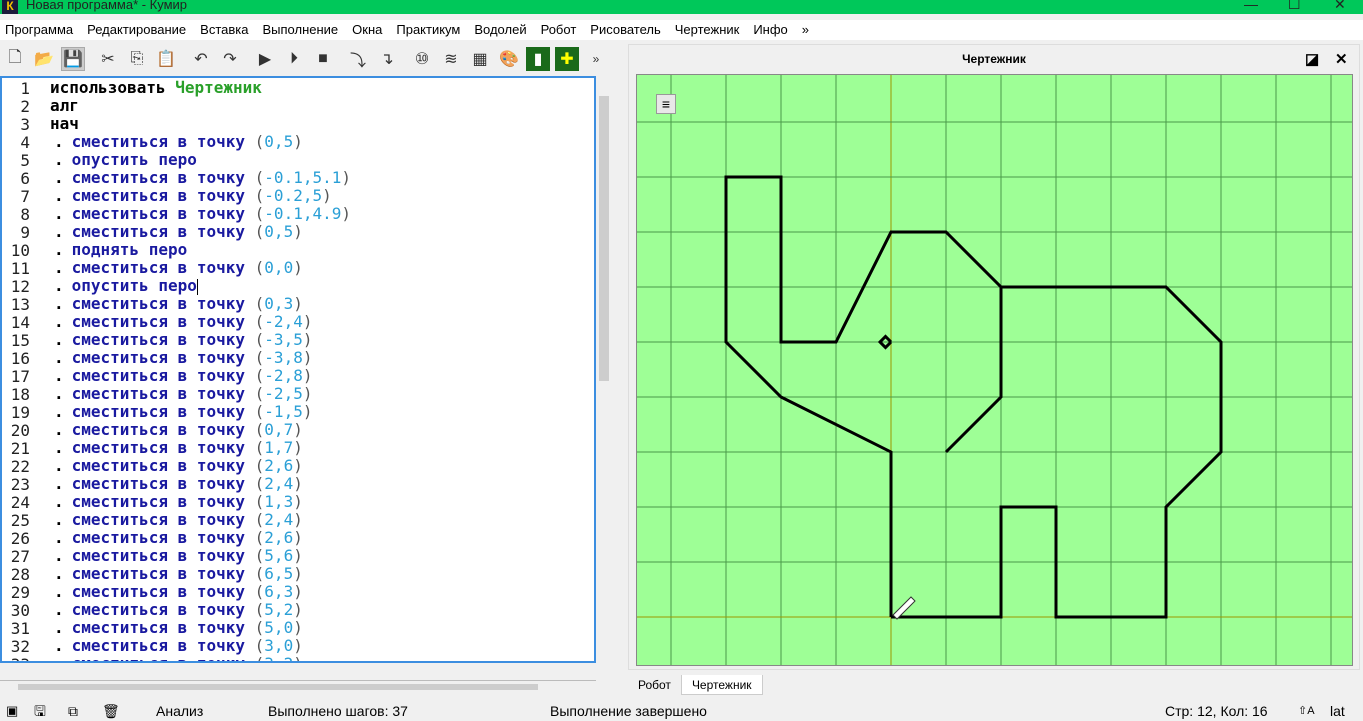 The image size is (1363, 721). I want to click on copy-output-icon: ⧉, so click(73, 711).